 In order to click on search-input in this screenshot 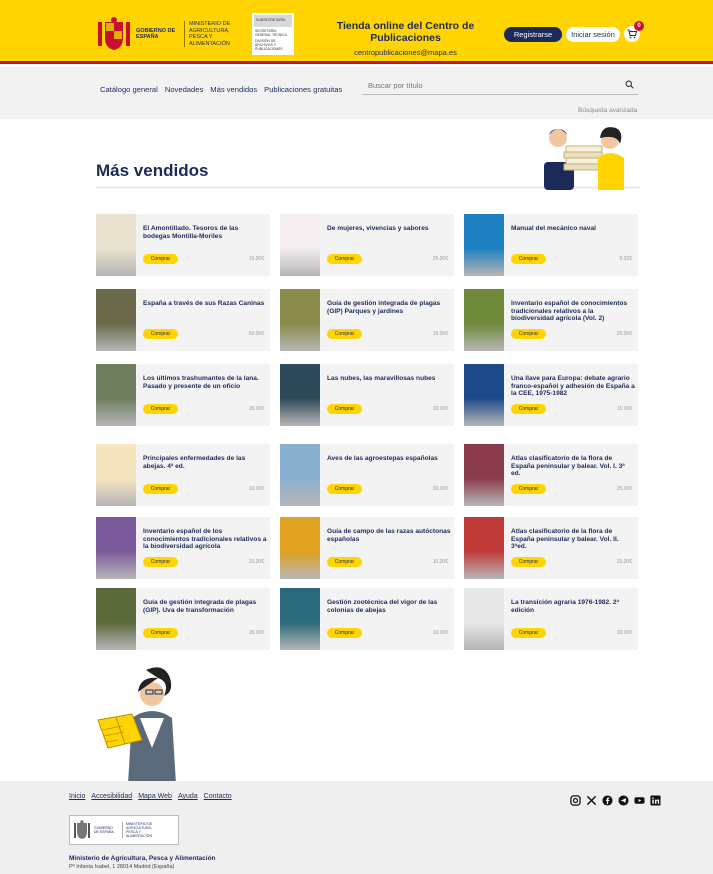, I will do `click(487, 85)`.